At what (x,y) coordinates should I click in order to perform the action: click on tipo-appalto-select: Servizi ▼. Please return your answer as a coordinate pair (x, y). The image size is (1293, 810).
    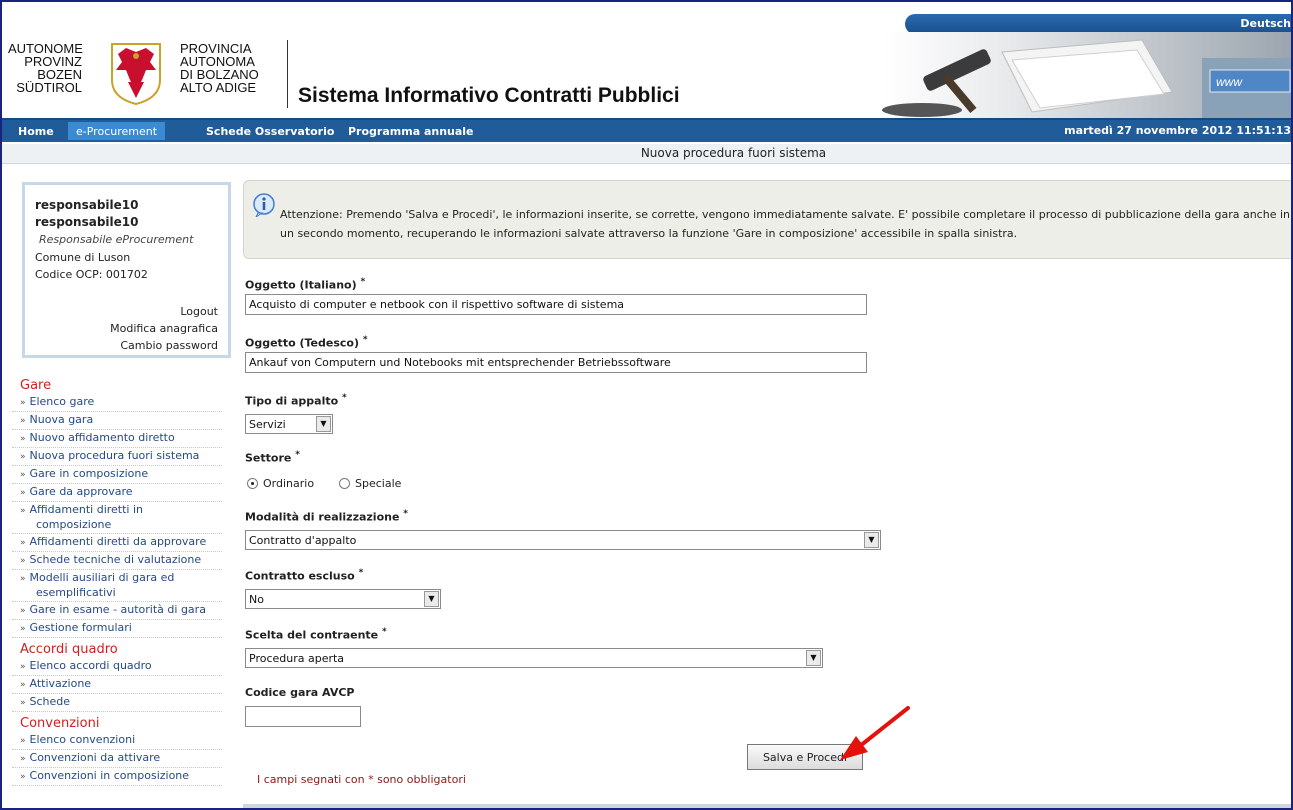
    Looking at the image, I should click on (289, 424).